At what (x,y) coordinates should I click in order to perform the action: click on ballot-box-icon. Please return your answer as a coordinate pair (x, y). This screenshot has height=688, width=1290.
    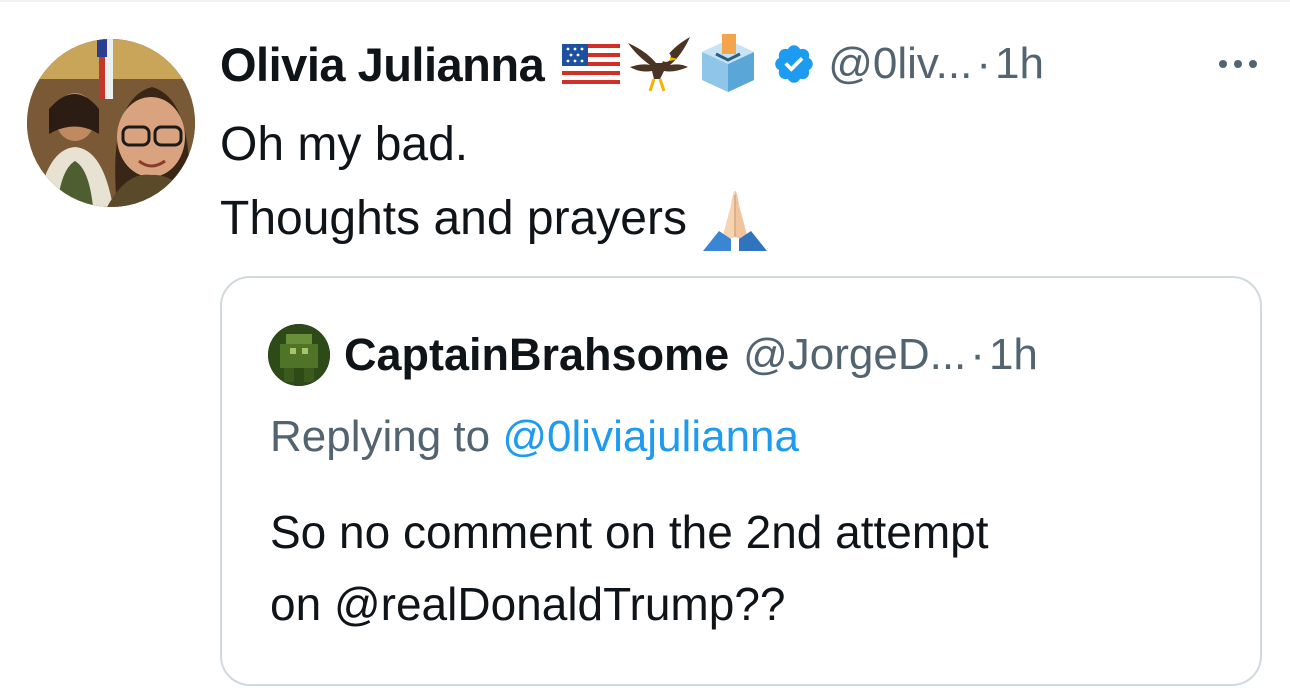
    Looking at the image, I should click on (728, 63).